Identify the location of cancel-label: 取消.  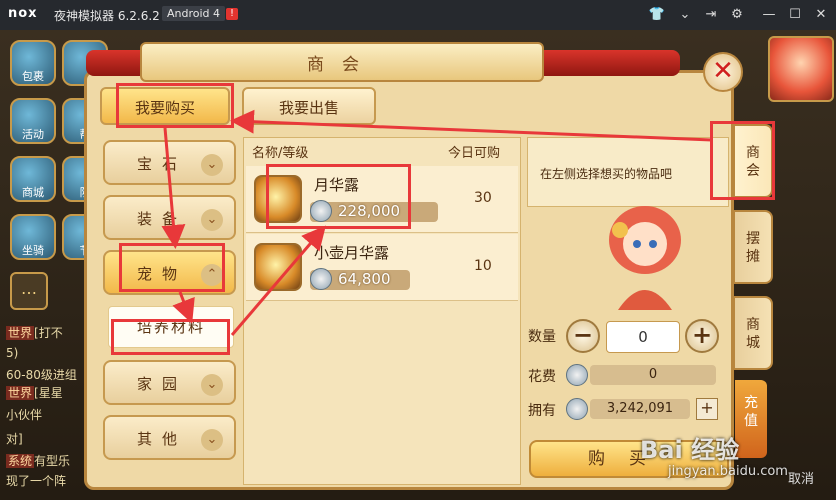
(801, 477).